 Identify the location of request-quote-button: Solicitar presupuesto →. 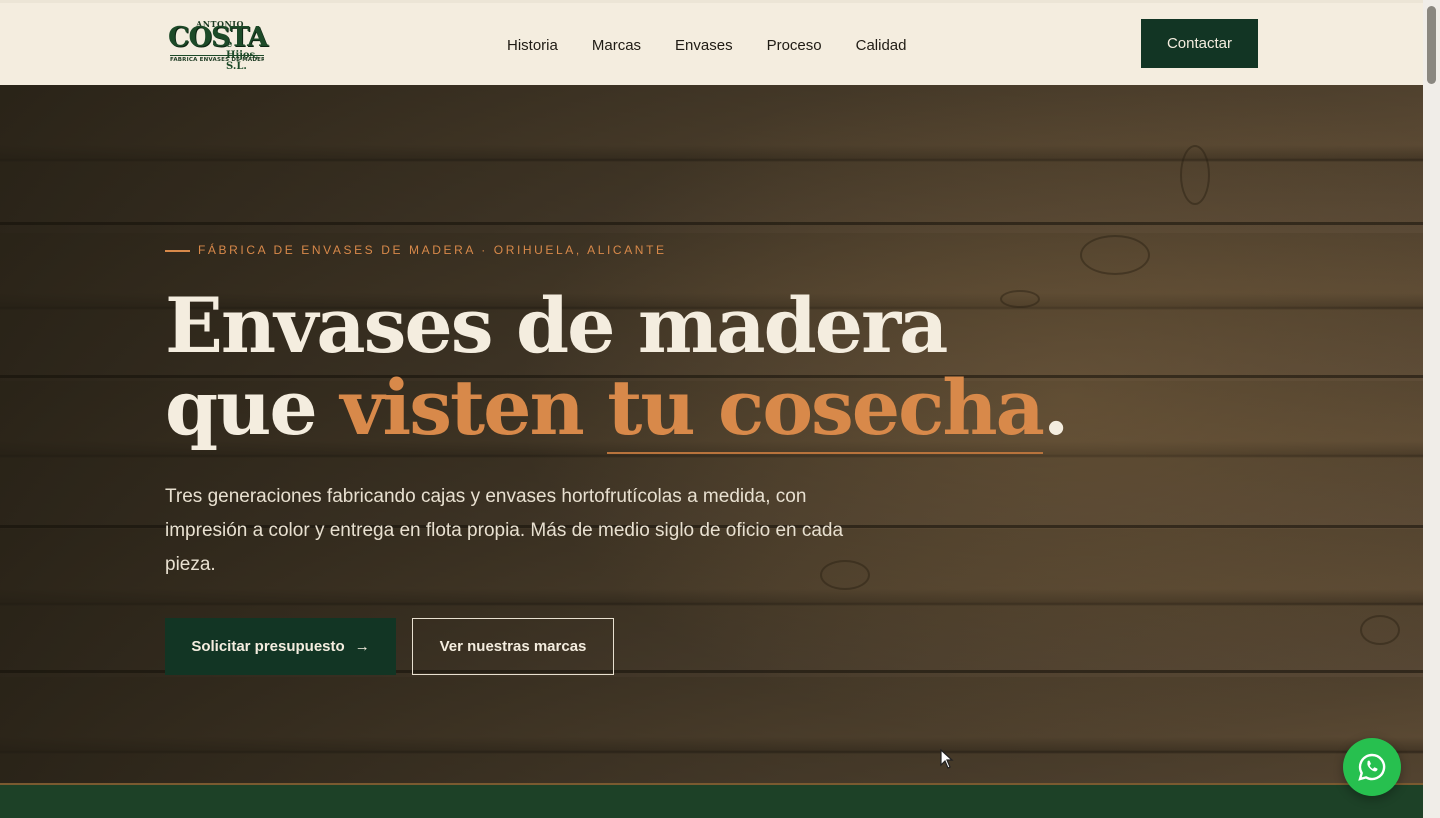
(280, 646).